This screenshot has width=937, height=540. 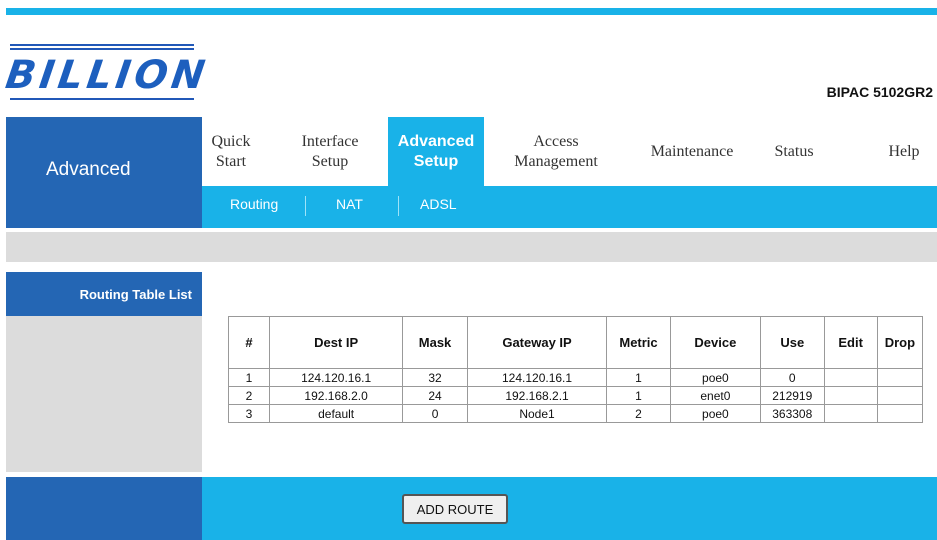 What do you see at coordinates (336, 342) in the screenshot?
I see `col-header-dest-ip: Dest IP` at bounding box center [336, 342].